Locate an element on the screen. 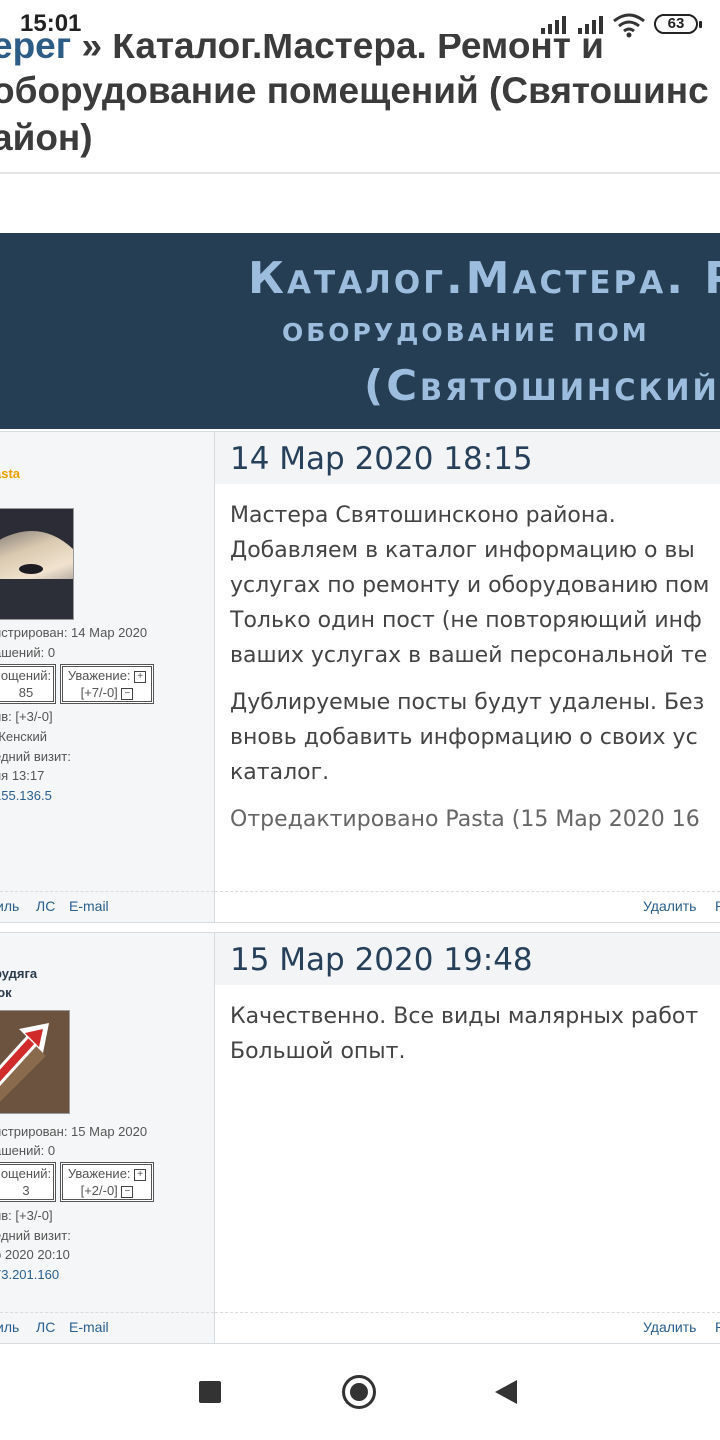  profile-respect-box: Уважение: + [+2/-0] − is located at coordinates (107, 1182).